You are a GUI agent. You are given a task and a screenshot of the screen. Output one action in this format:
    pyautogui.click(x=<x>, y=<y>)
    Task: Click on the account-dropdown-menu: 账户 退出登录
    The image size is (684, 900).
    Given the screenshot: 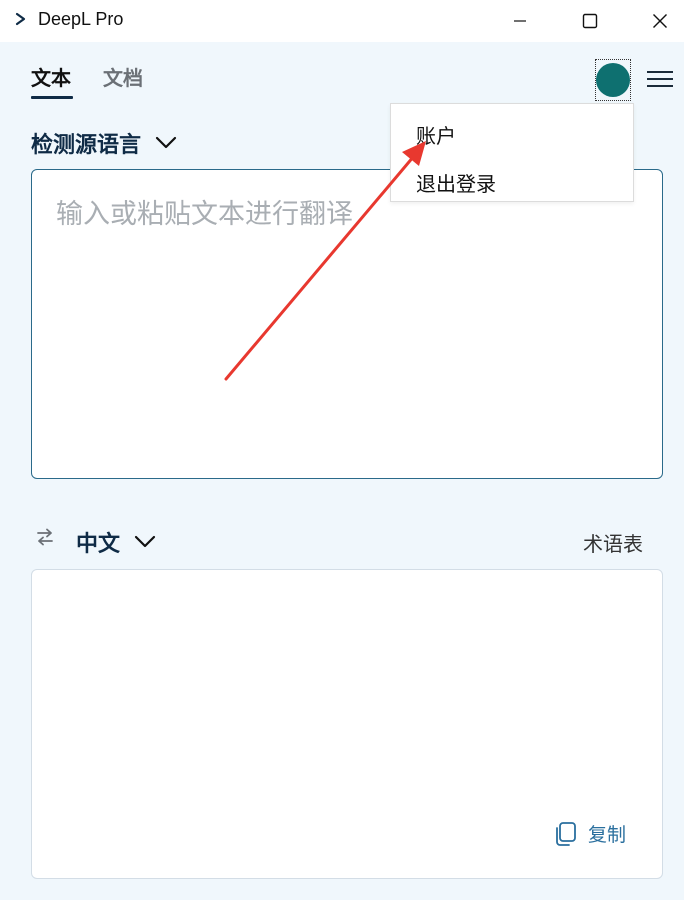 What is the action you would take?
    pyautogui.click(x=512, y=152)
    